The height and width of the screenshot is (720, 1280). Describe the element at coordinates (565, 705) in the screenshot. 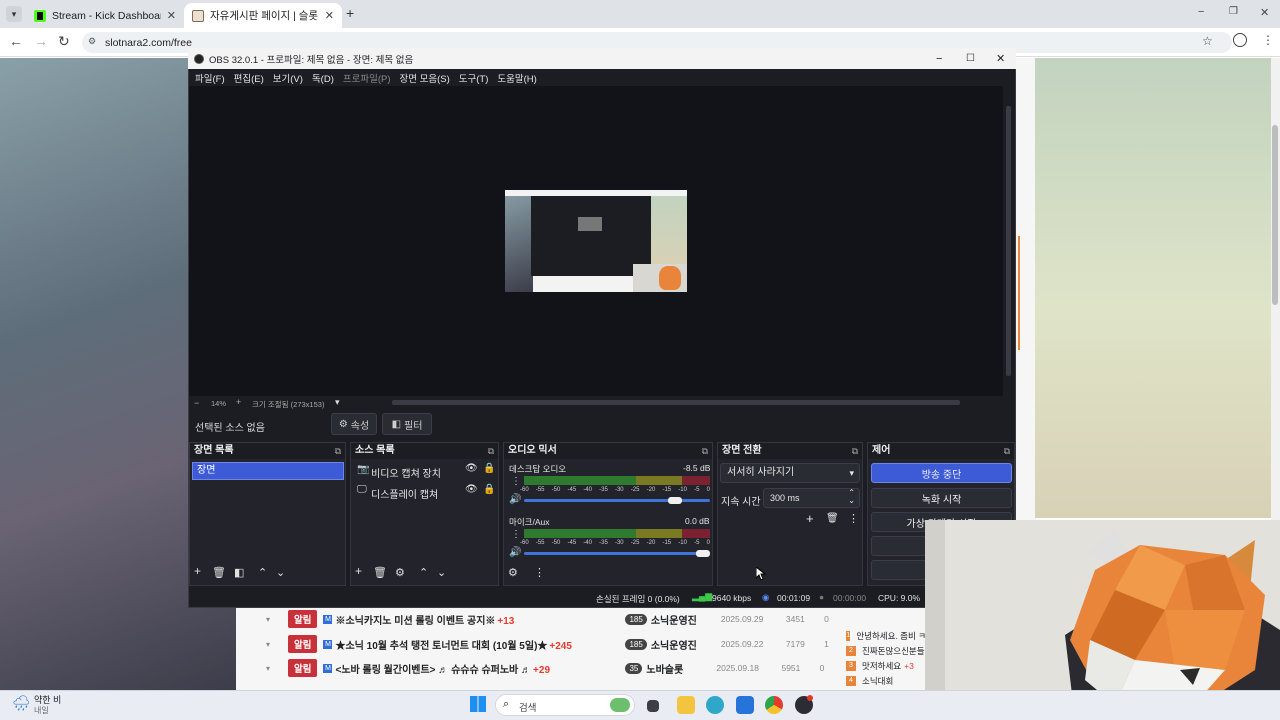

I see `taskbar-search: ⌕ 검색` at that location.